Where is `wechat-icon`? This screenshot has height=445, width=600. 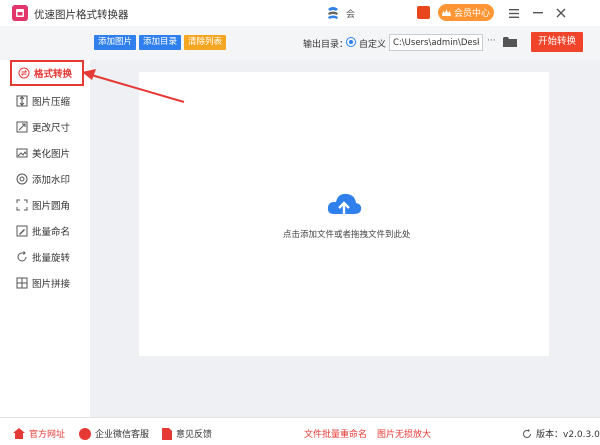 wechat-icon is located at coordinates (85, 433).